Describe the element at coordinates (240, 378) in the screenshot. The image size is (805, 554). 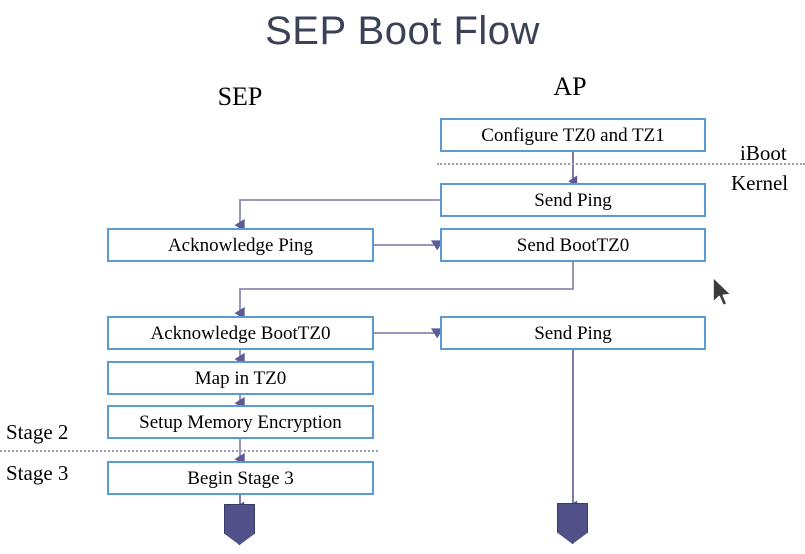
I see `node-map-in-tz0: Map in TZ0` at that location.